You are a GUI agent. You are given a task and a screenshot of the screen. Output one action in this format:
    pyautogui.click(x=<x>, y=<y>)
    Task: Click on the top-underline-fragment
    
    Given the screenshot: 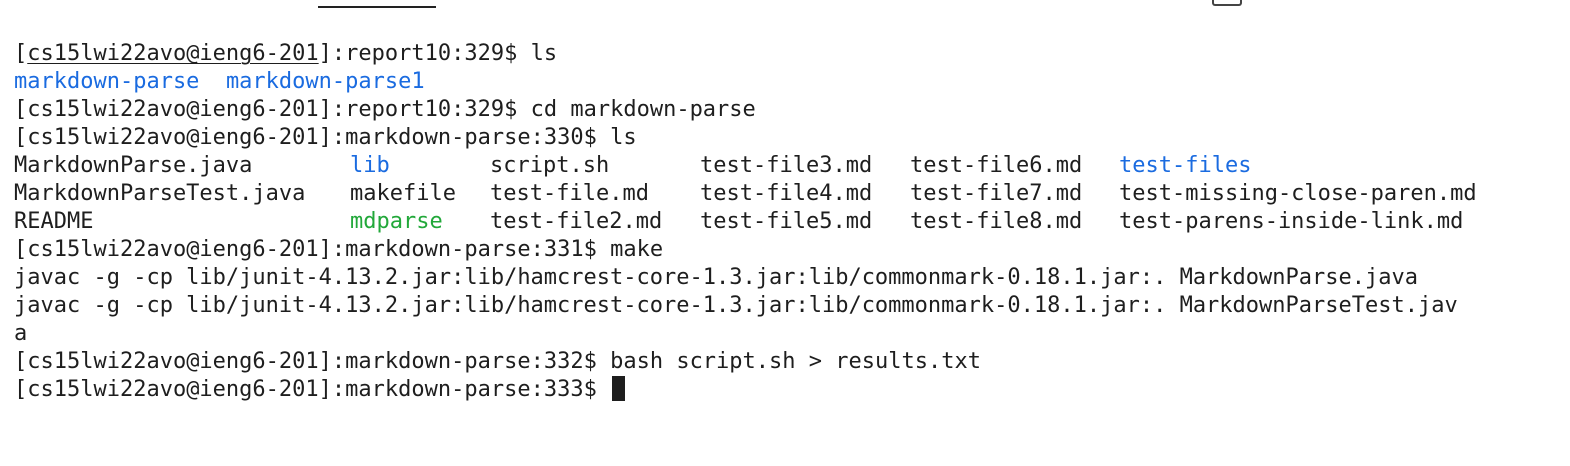 What is the action you would take?
    pyautogui.click(x=377, y=7)
    